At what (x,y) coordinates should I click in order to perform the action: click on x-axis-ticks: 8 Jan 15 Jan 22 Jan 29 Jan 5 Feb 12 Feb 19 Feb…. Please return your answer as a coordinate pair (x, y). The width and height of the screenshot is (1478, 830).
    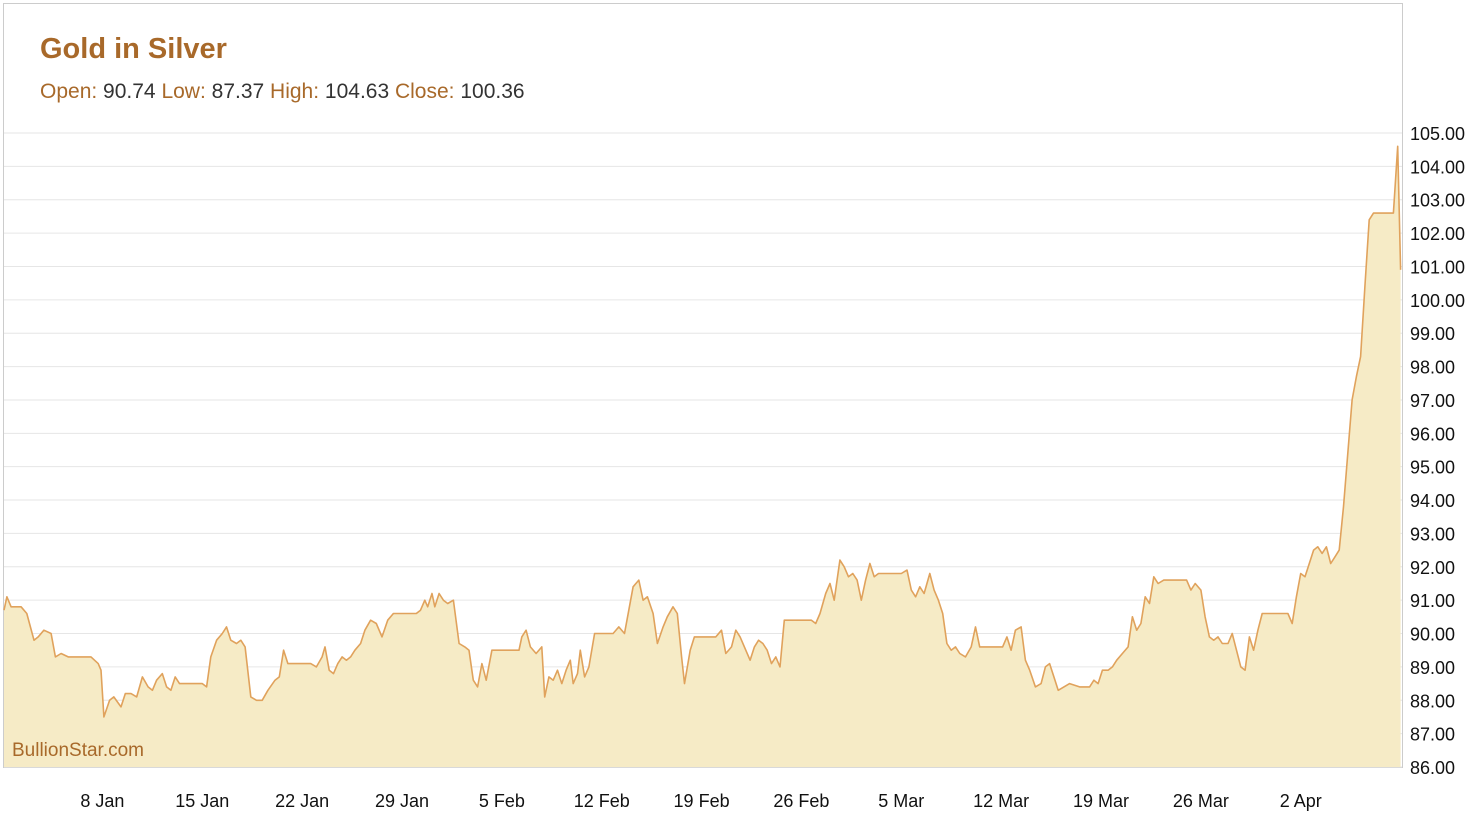
    Looking at the image, I should click on (700, 801).